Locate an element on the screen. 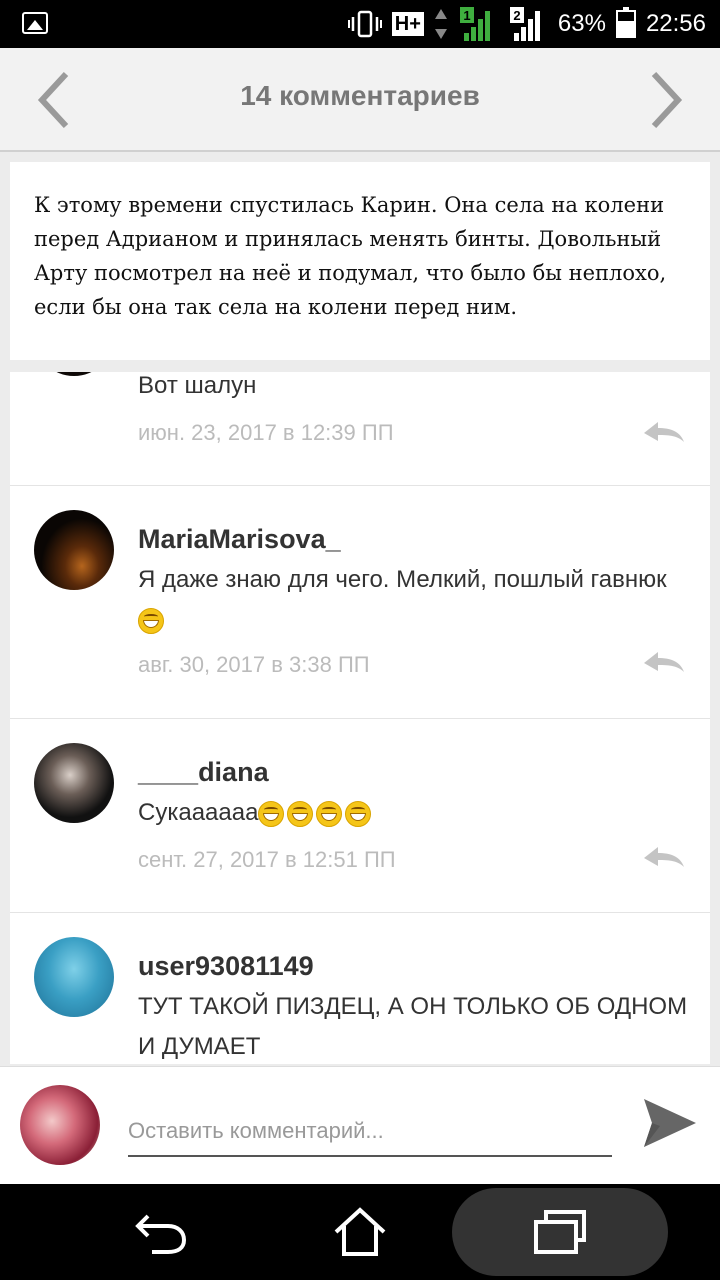 The image size is (720, 1280). current-user-avatar is located at coordinates (60, 1125).